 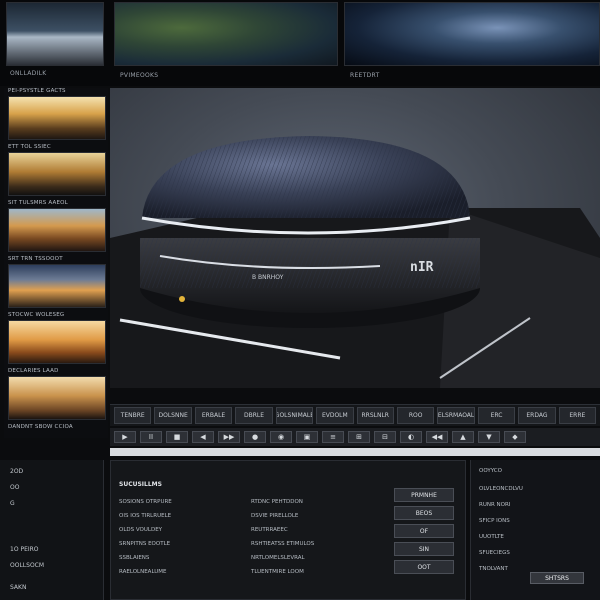 What do you see at coordinates (145, 516) in the screenshot?
I see `prop-left-2: OIS IOS TIRLRUELE` at bounding box center [145, 516].